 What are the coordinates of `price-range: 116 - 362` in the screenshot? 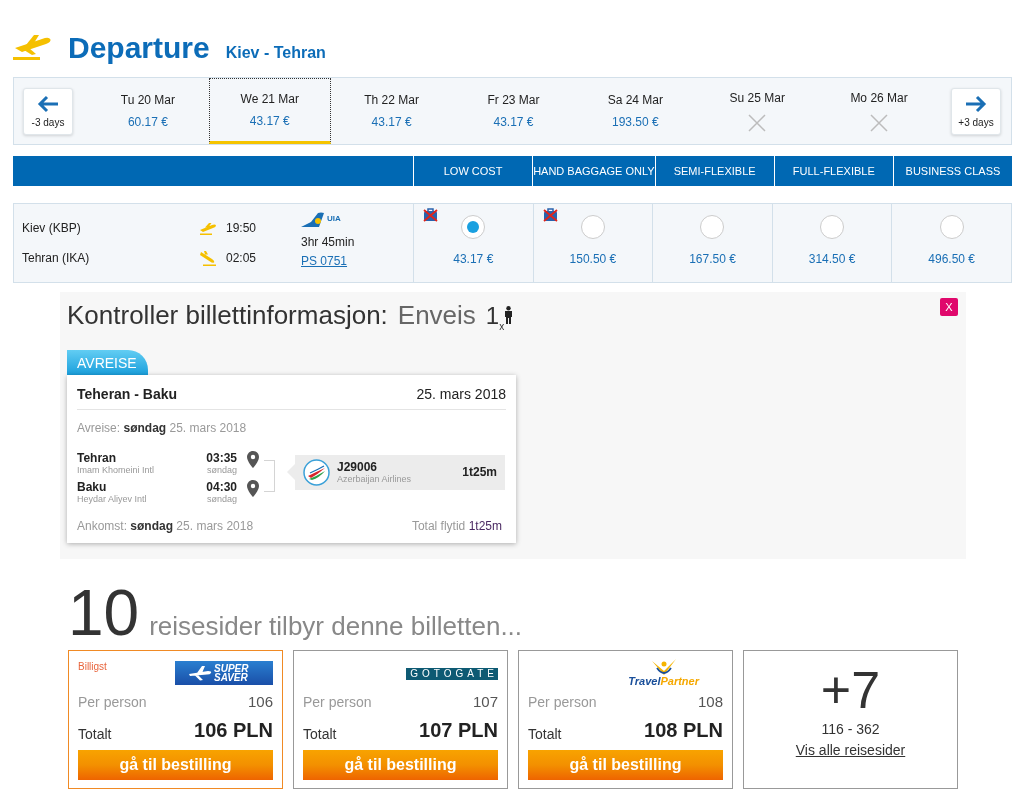 It's located at (850, 728).